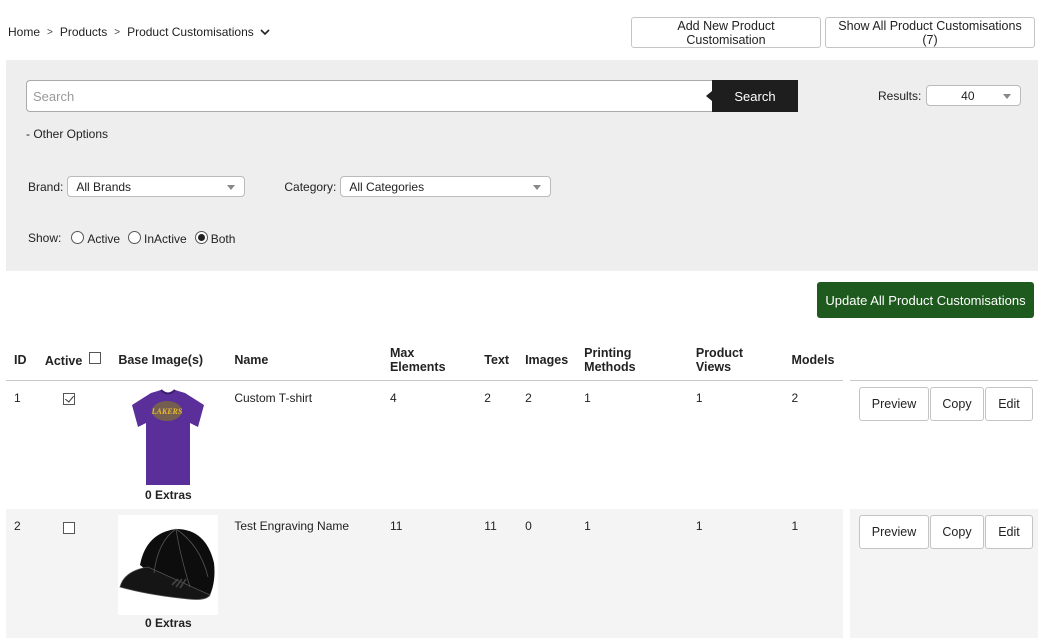 Image resolution: width=1042 pixels, height=642 pixels. I want to click on cell-id: 1, so click(17, 397).